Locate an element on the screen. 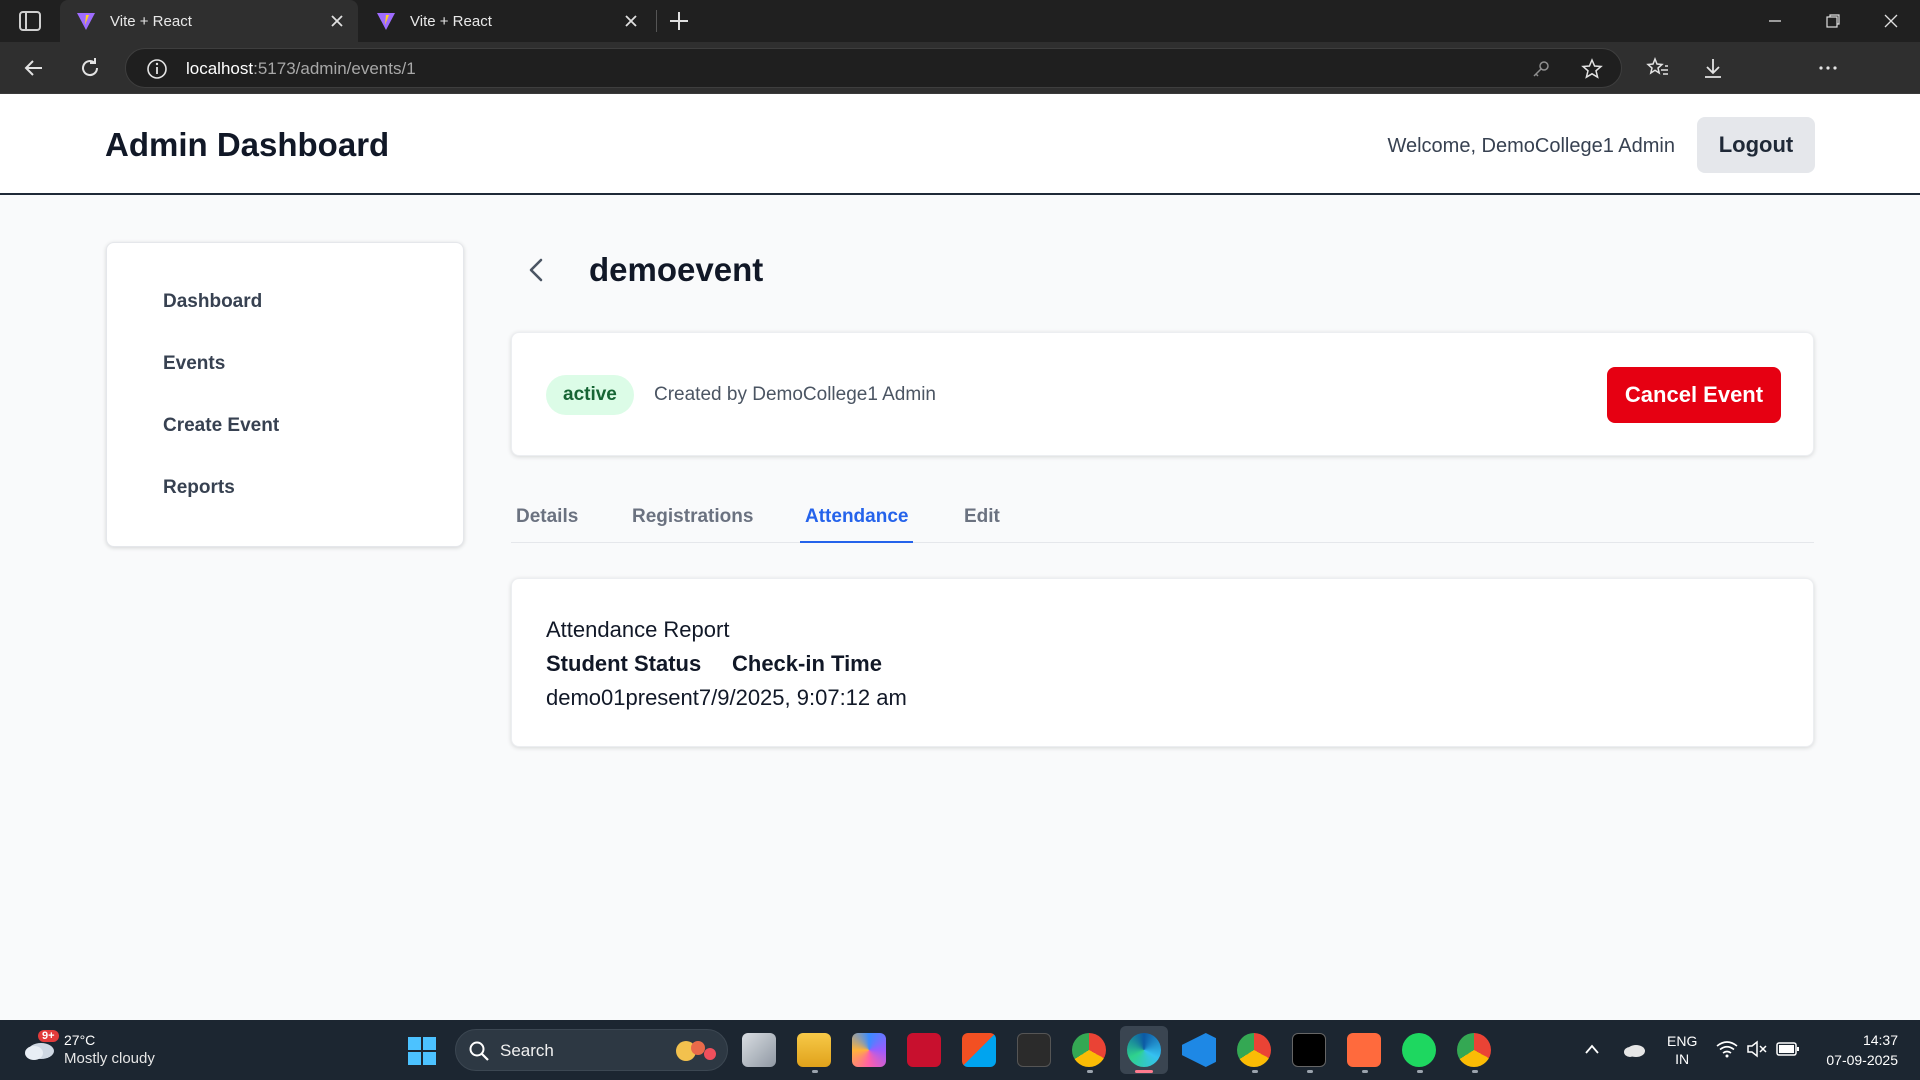 This screenshot has width=1920, height=1080. info-icon is located at coordinates (157, 69).